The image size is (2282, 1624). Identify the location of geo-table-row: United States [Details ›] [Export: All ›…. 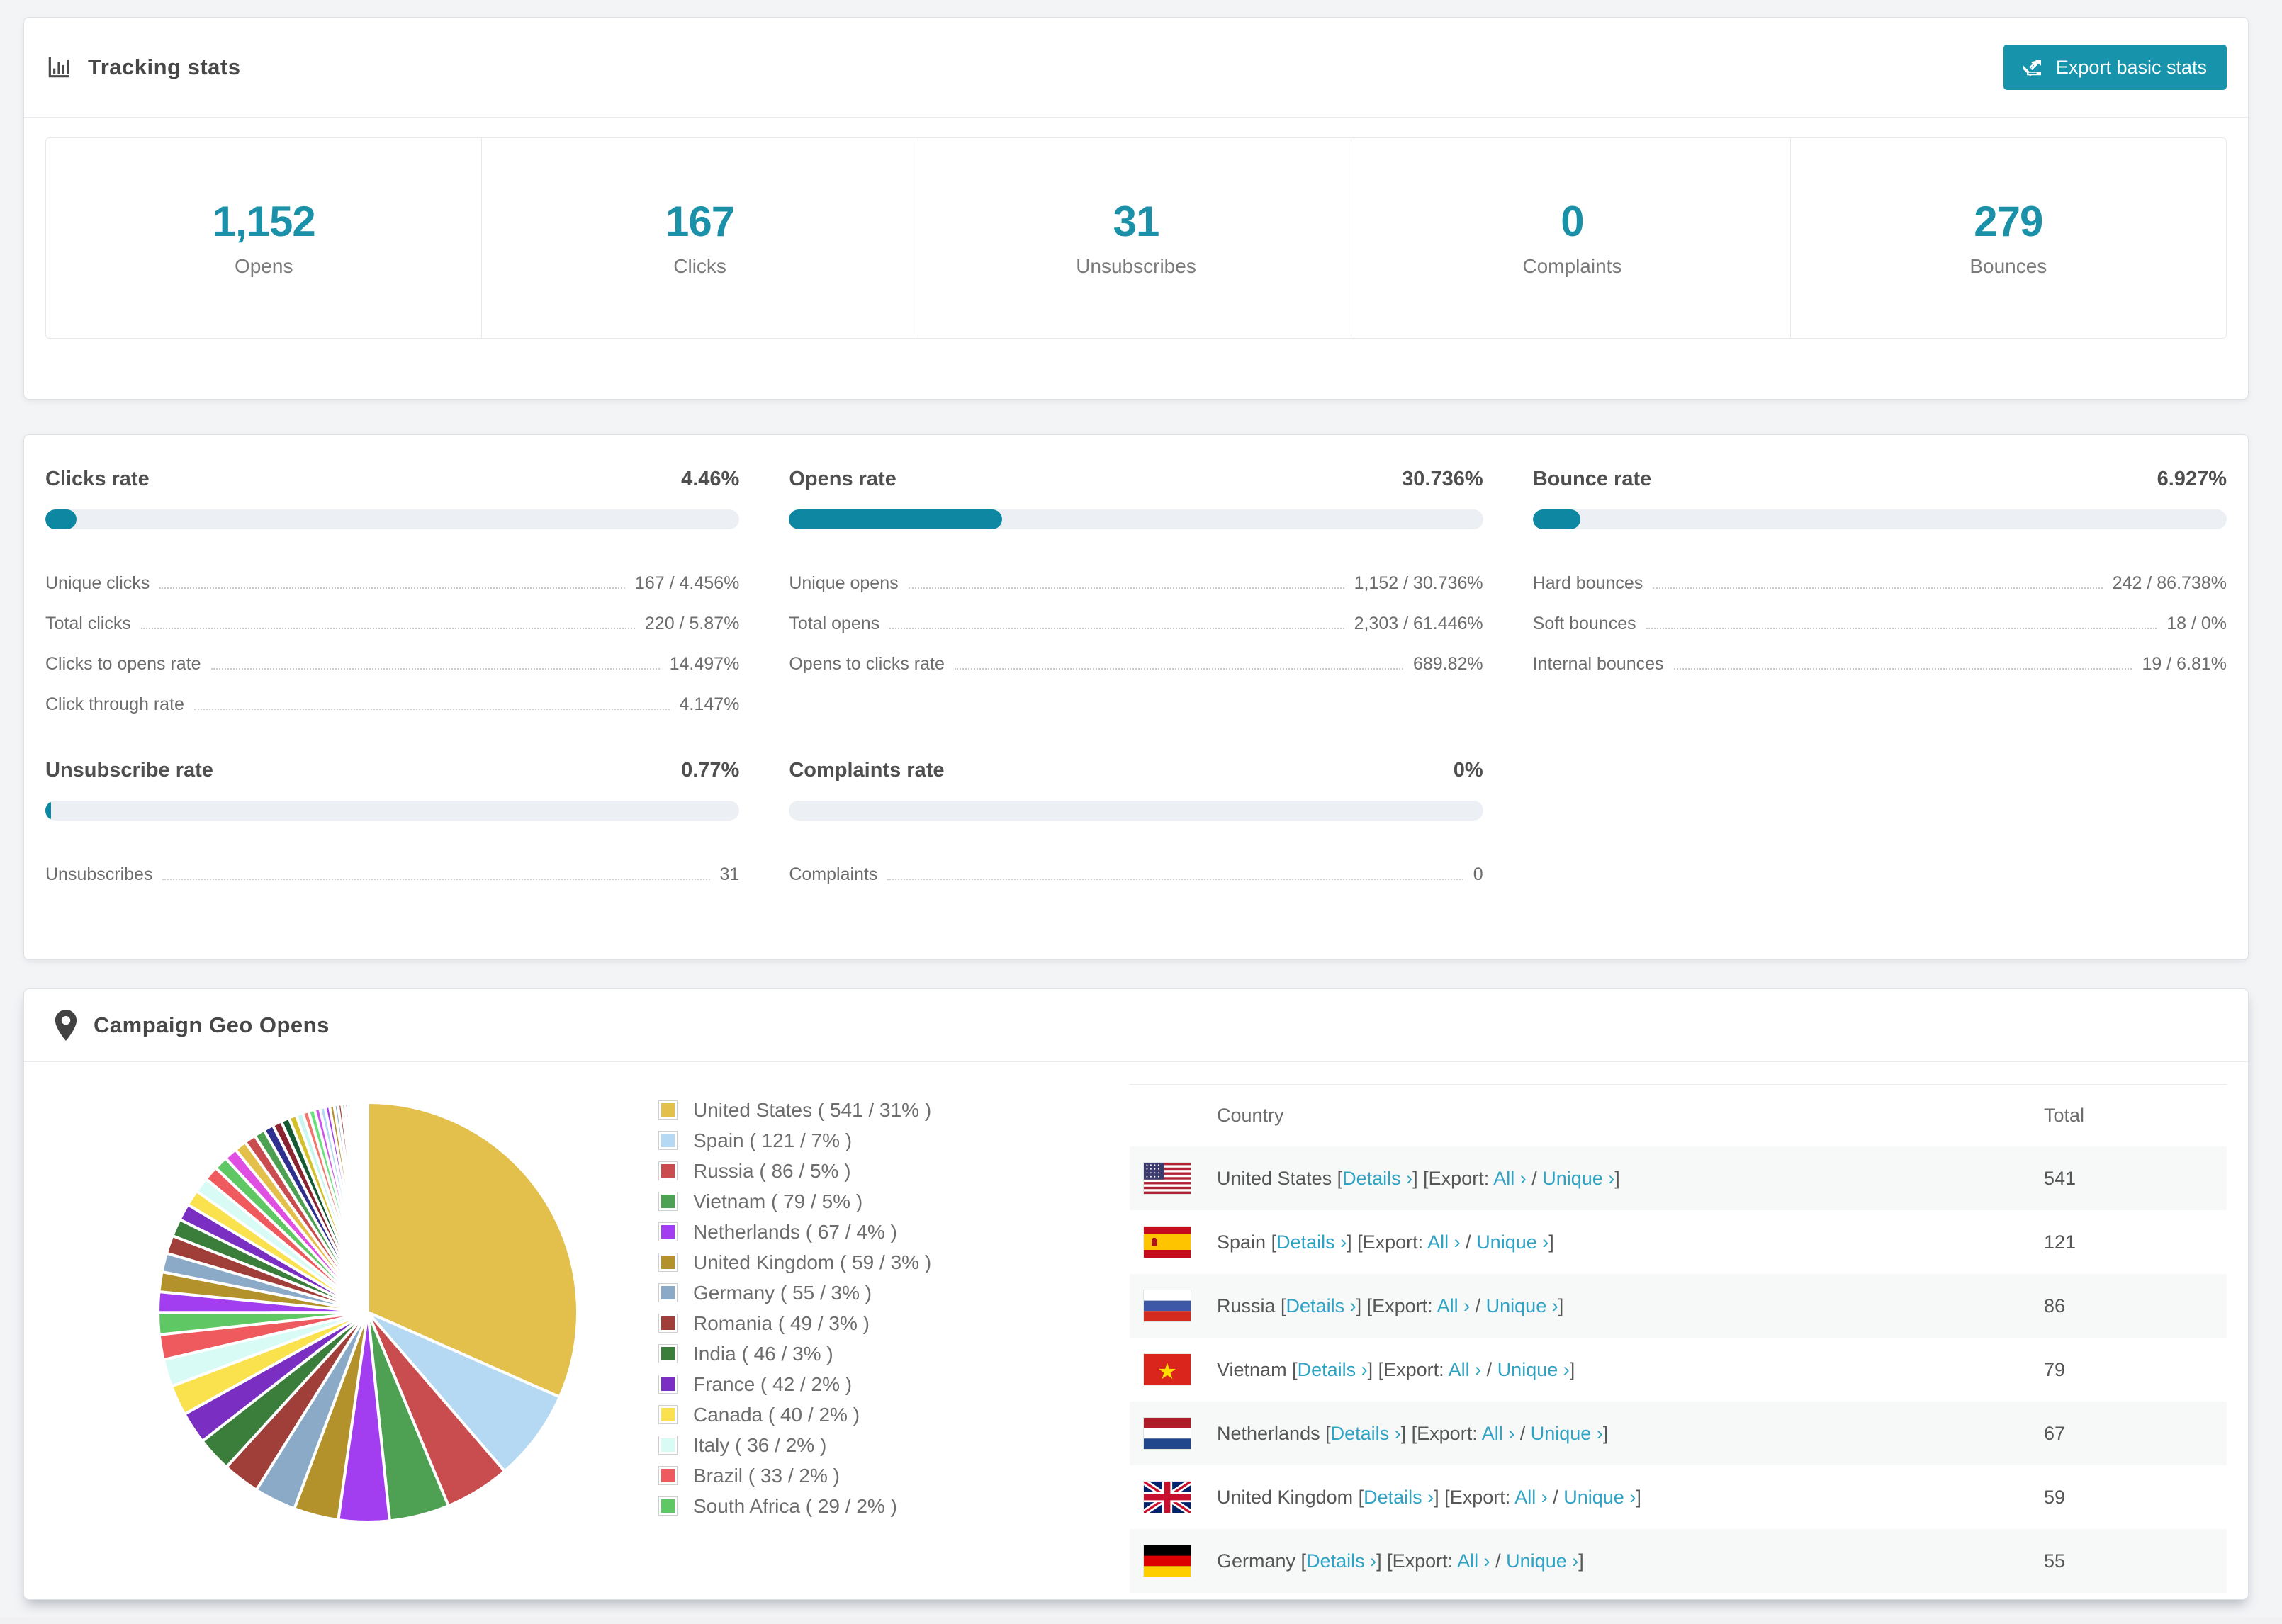
(1678, 1178).